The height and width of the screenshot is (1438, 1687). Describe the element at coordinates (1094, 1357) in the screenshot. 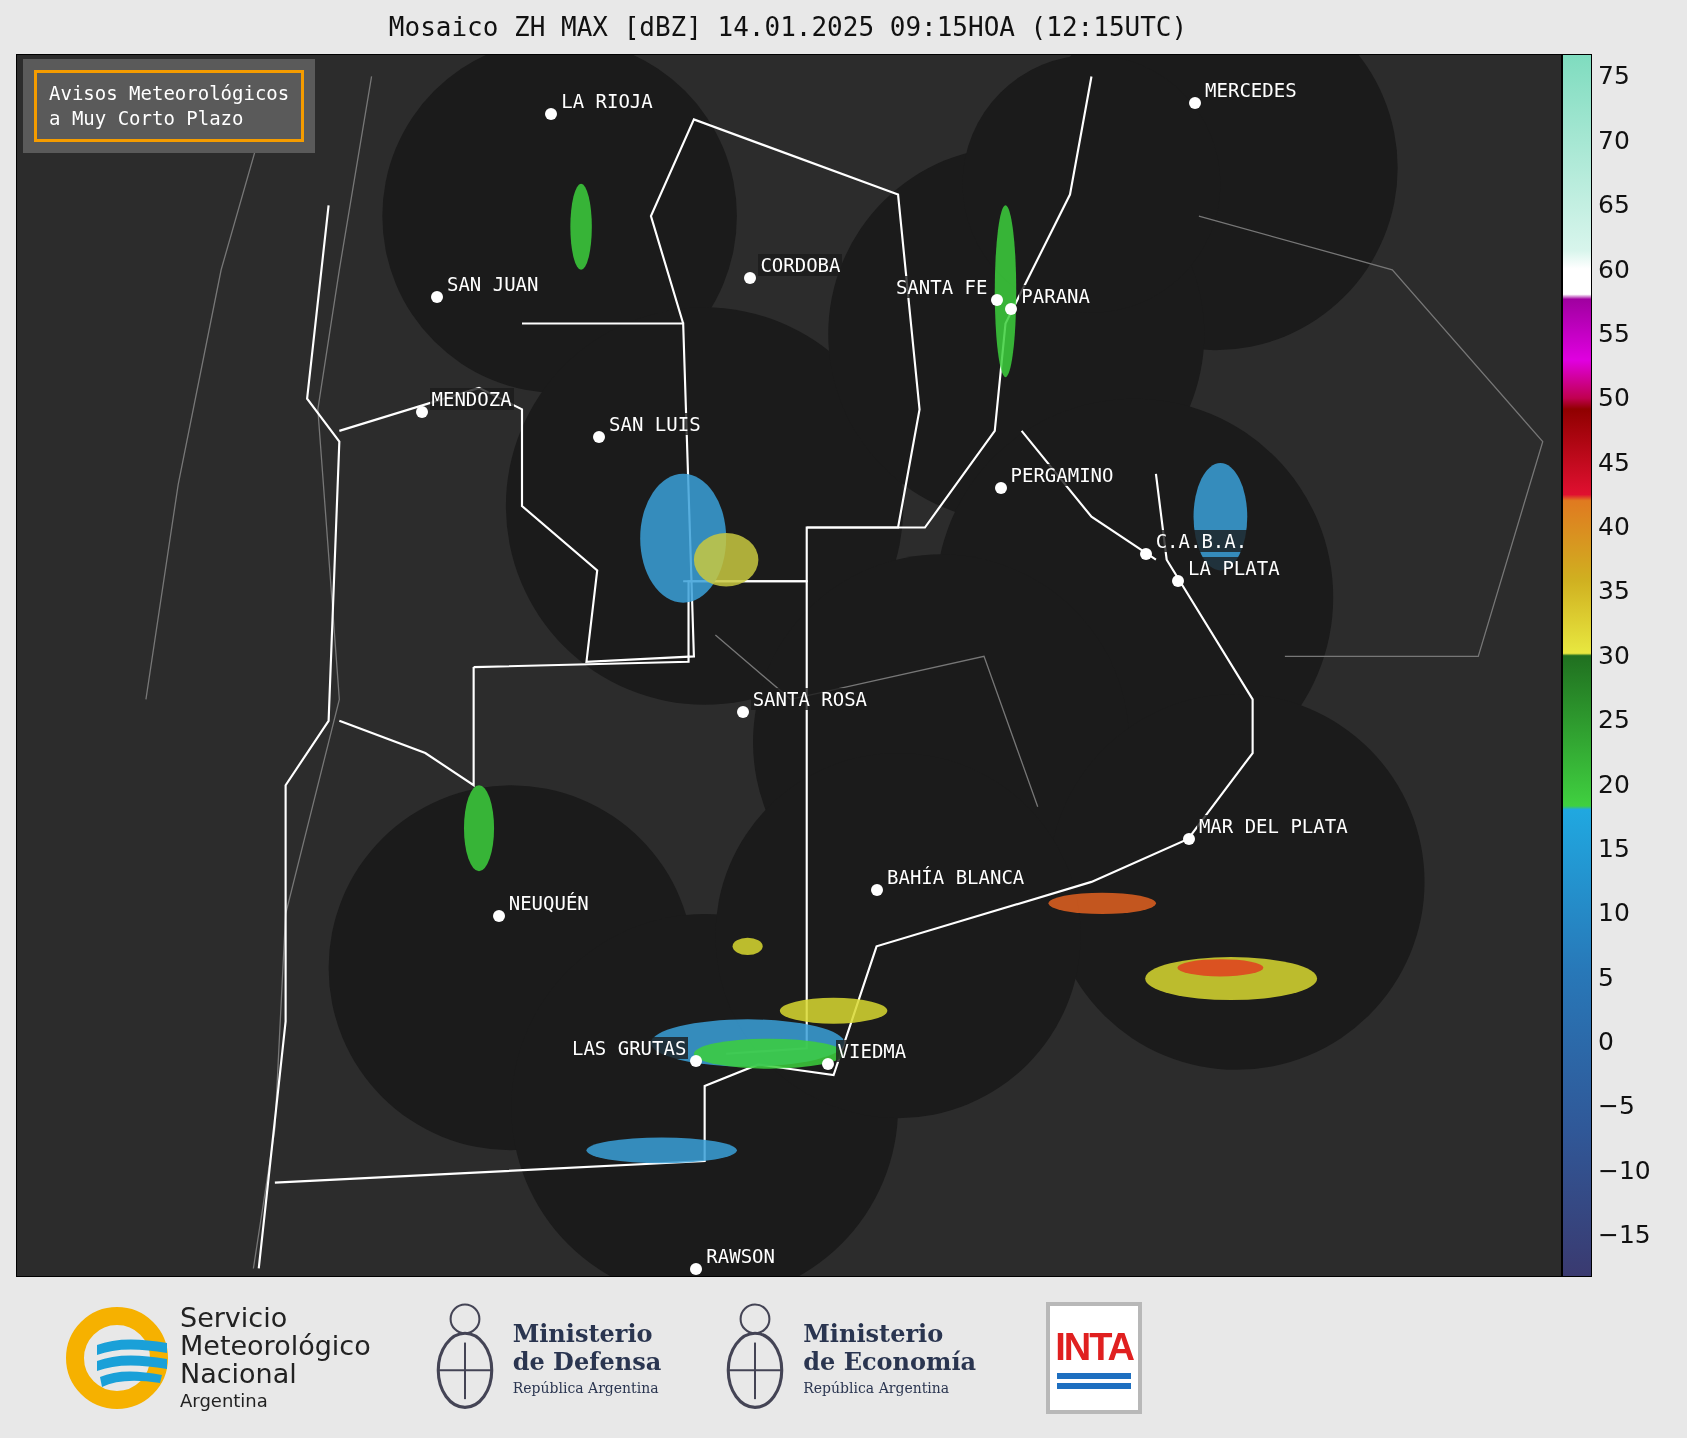

I see `inta-logo: INTA` at that location.